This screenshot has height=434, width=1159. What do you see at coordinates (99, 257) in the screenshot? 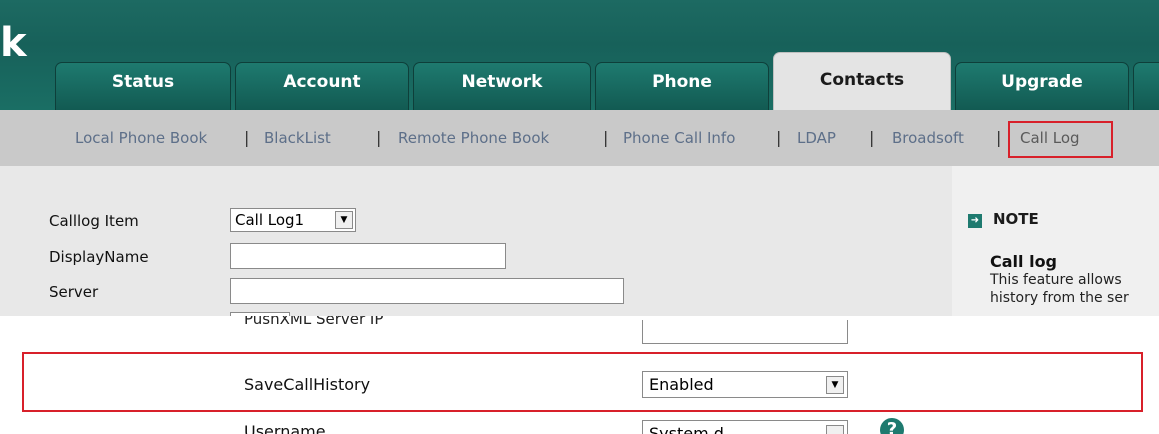
I see `displayname-label: DisplayName` at bounding box center [99, 257].